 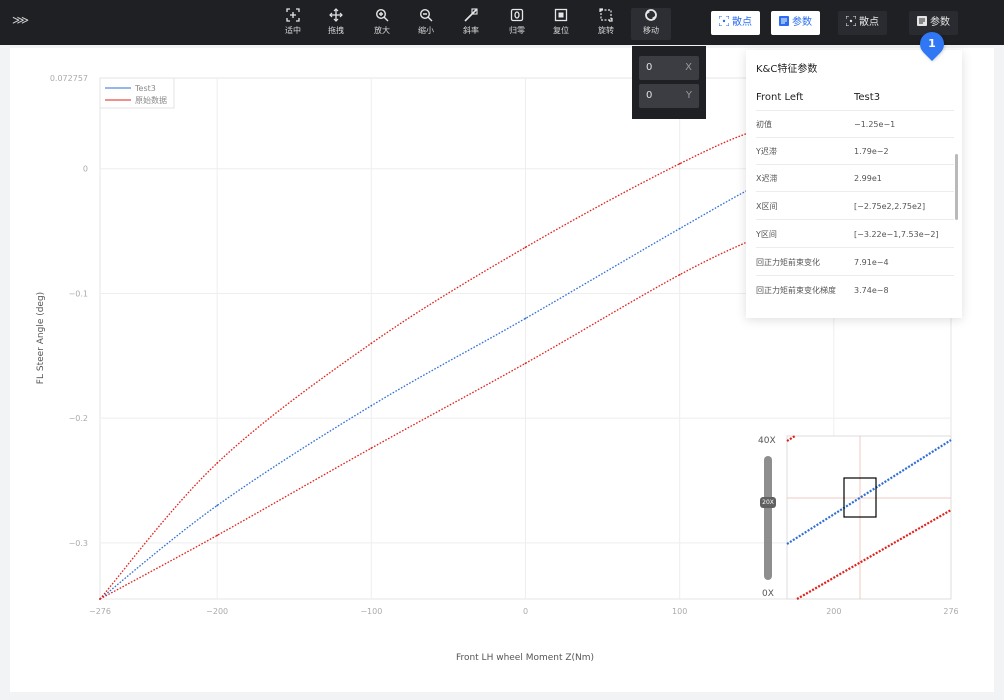 I want to click on param-row: Y迟滞 1.79e−2, so click(x=855, y=151).